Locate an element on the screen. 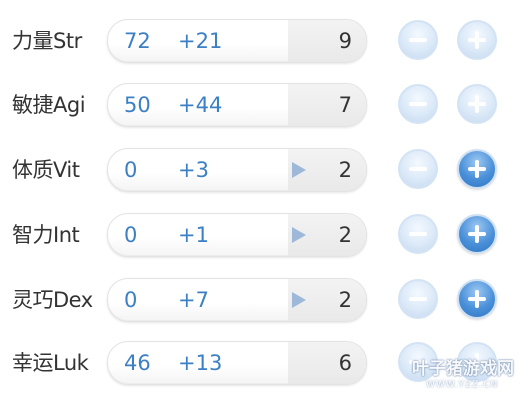 The height and width of the screenshot is (400, 531). base-value-agi: 50 is located at coordinates (137, 105).